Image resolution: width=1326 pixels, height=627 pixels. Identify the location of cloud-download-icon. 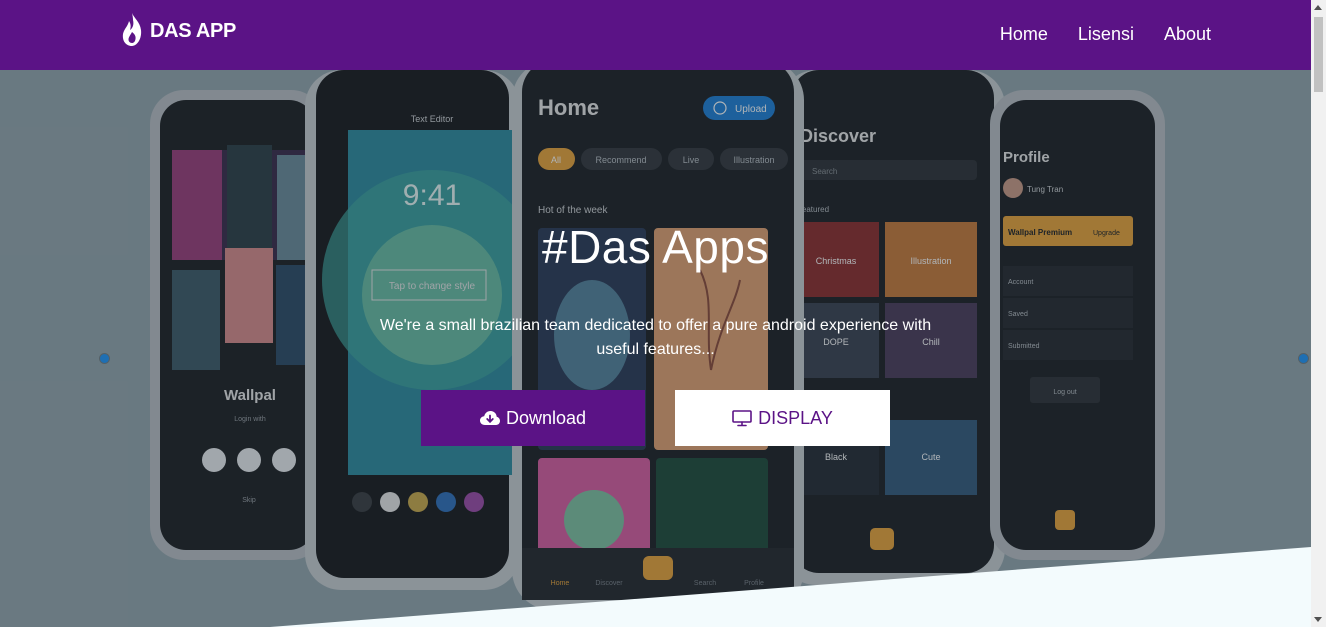
(489, 418).